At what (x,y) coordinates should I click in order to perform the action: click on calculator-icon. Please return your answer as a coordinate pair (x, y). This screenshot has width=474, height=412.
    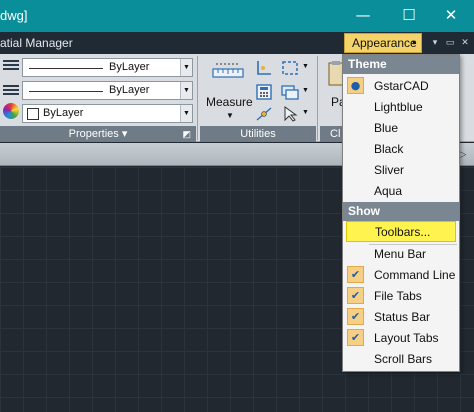
    Looking at the image, I should click on (264, 92).